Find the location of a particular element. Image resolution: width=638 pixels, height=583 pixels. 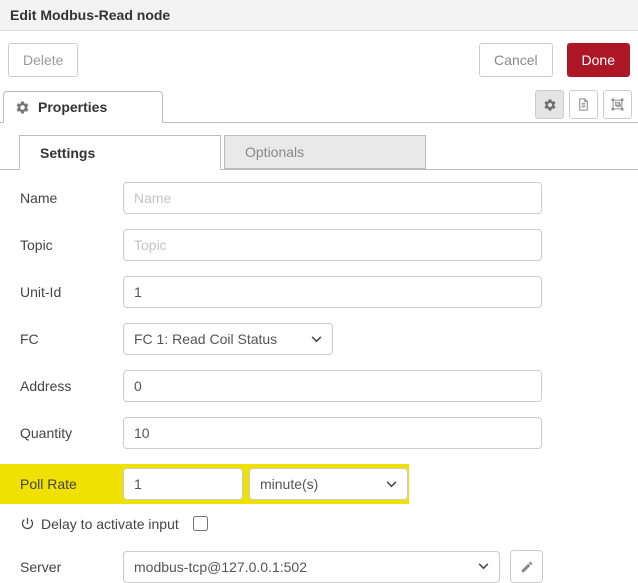

tab-settings: Settings is located at coordinates (120, 152).